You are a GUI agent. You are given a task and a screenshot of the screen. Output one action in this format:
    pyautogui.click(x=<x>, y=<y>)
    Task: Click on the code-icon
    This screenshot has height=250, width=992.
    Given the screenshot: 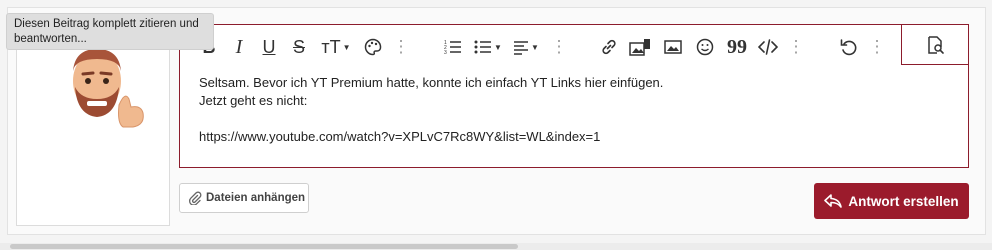 What is the action you would take?
    pyautogui.click(x=768, y=47)
    